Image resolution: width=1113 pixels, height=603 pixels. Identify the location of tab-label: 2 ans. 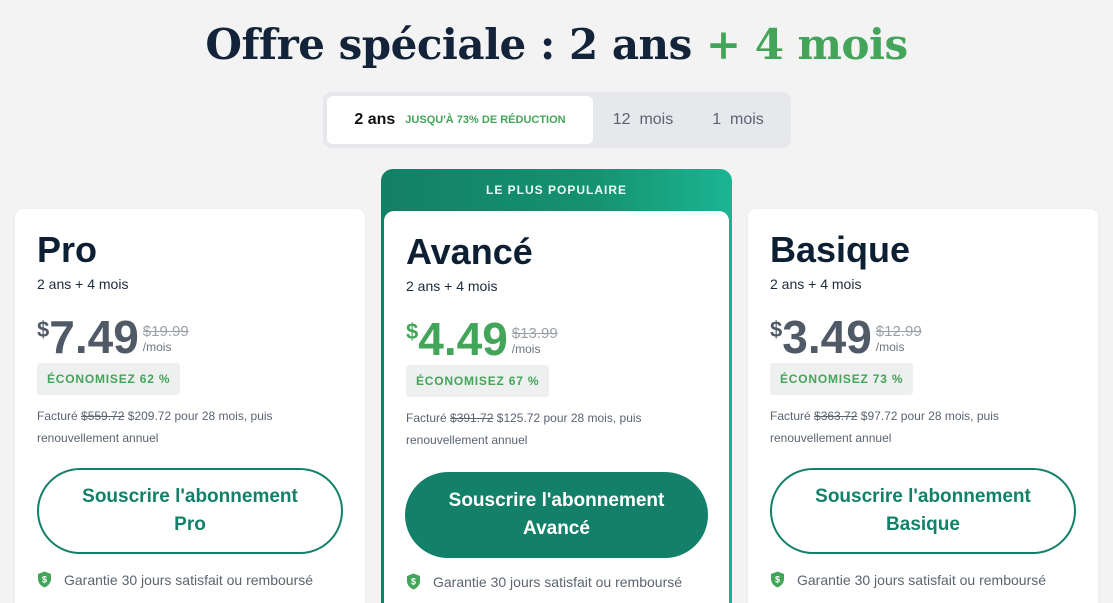
(375, 119).